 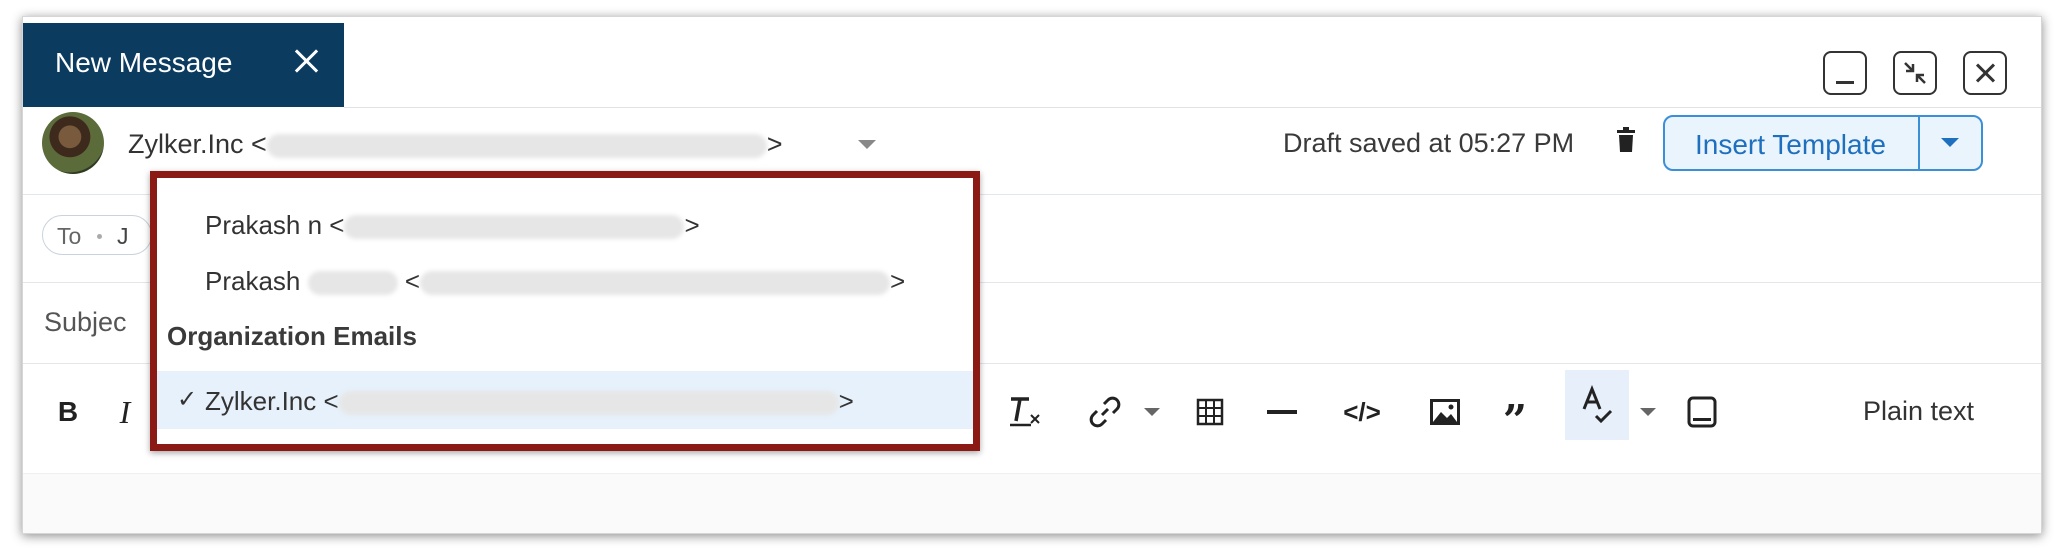 I want to click on link-options-button, so click(x=1152, y=412).